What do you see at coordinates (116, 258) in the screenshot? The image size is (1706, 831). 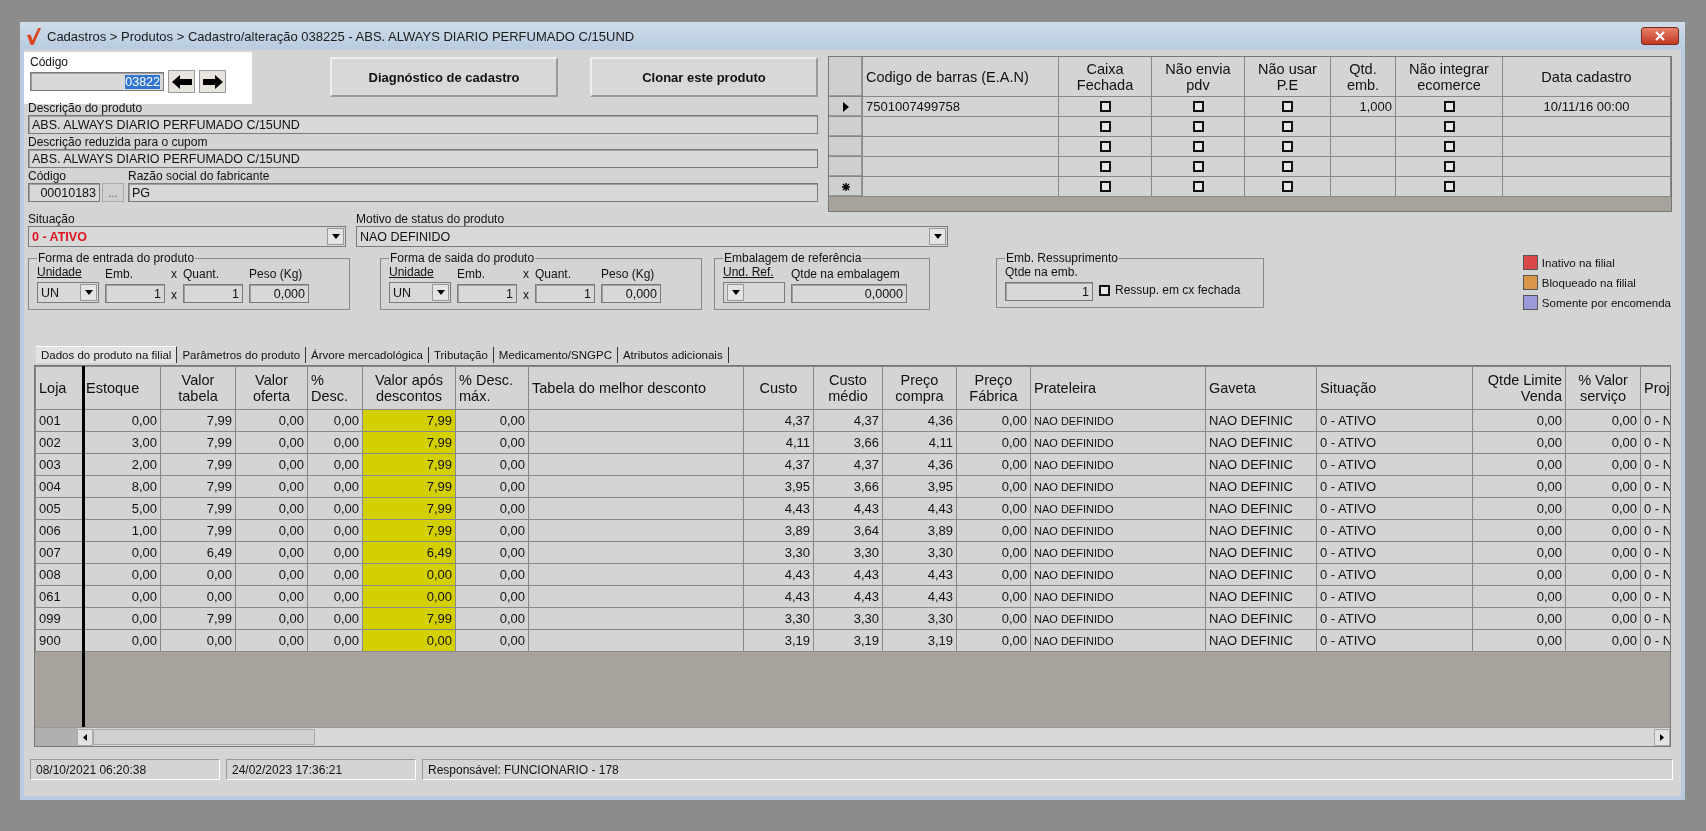 I see `group-title: Forma de entrada do produto` at bounding box center [116, 258].